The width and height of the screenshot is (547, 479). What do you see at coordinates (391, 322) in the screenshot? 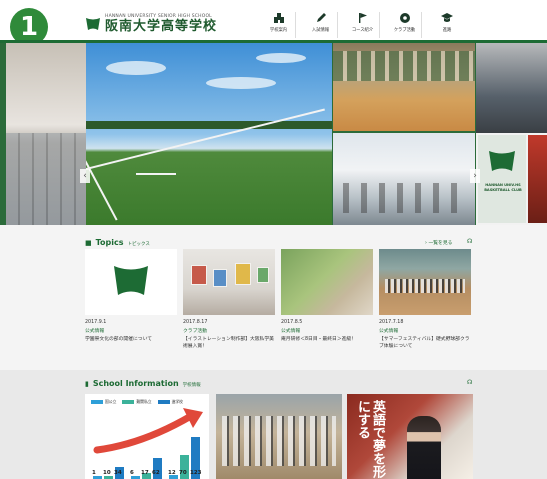
I see `topic-date: 2017.7.18` at bounding box center [391, 322].